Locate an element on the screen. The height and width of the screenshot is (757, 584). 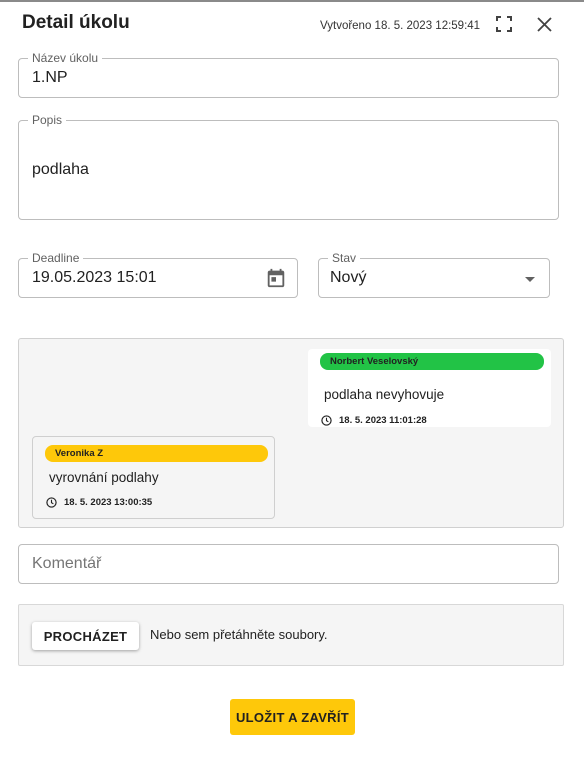
comment-text: podlaha nevyhovuje is located at coordinates (384, 394).